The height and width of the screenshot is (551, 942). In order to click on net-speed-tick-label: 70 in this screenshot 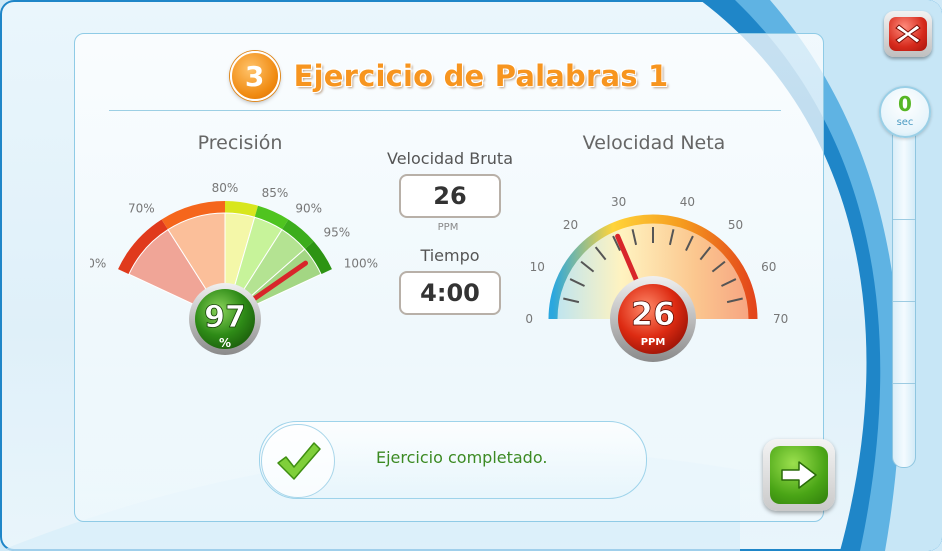, I will do `click(780, 319)`.